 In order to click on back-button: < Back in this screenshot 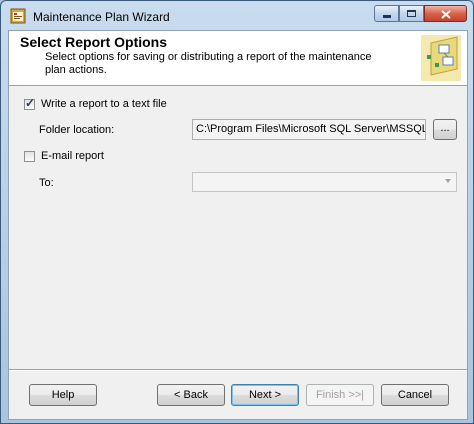, I will do `click(191, 395)`.